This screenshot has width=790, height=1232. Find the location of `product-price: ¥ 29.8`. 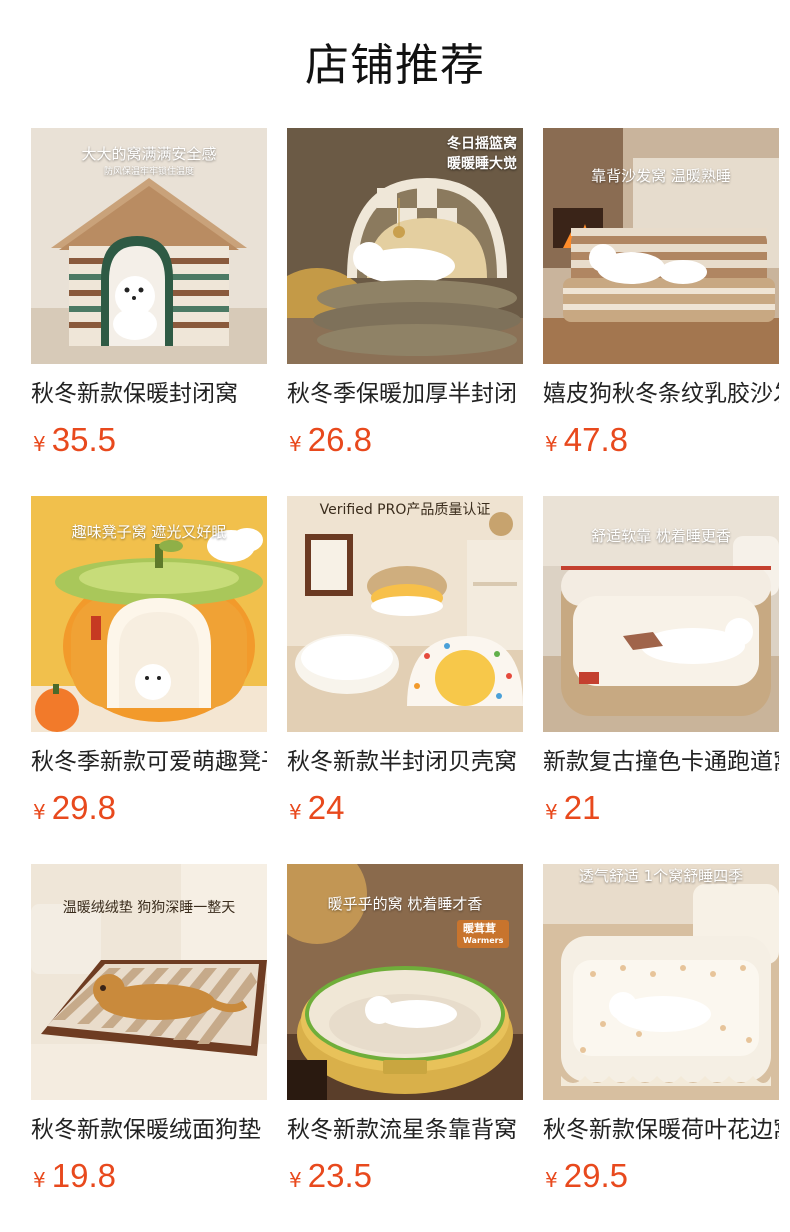

product-price: ¥ 29.8 is located at coordinates (149, 808).